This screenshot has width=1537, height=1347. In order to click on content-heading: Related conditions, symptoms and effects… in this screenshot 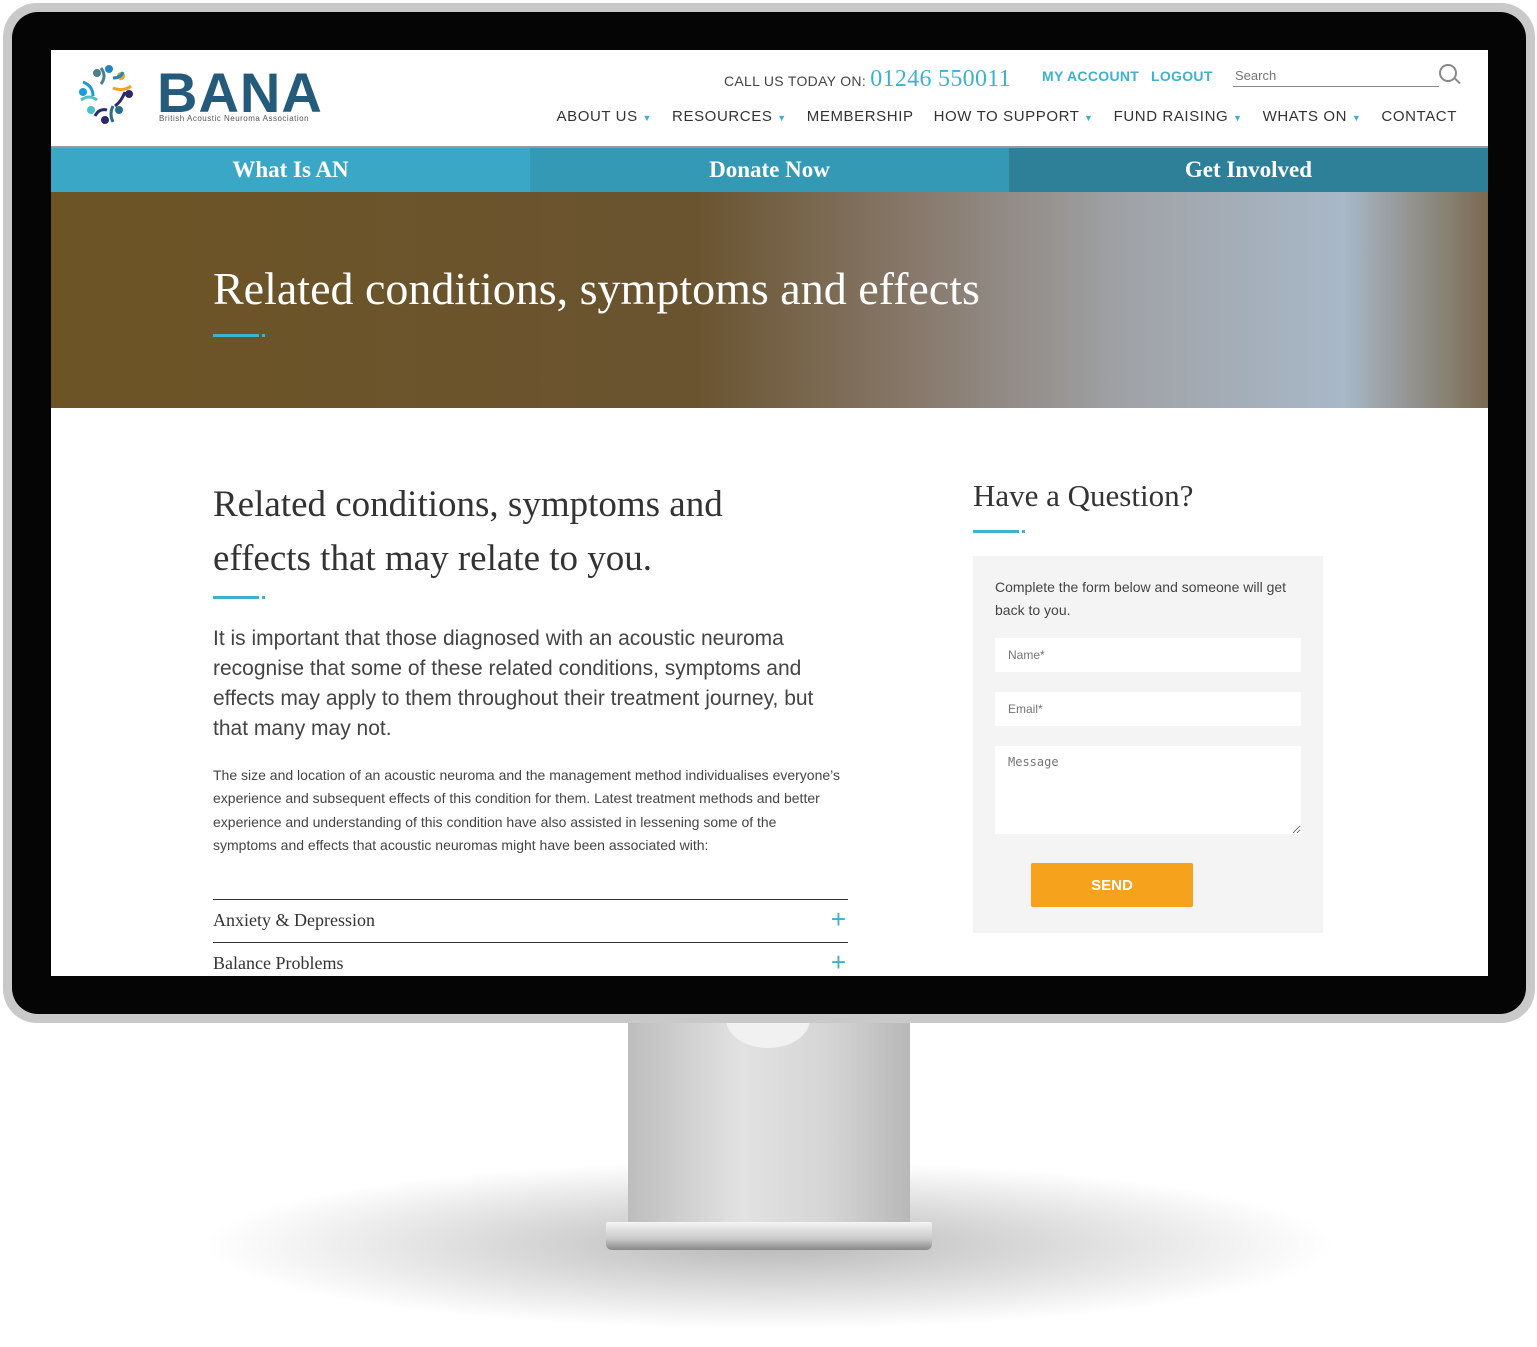, I will do `click(468, 531)`.